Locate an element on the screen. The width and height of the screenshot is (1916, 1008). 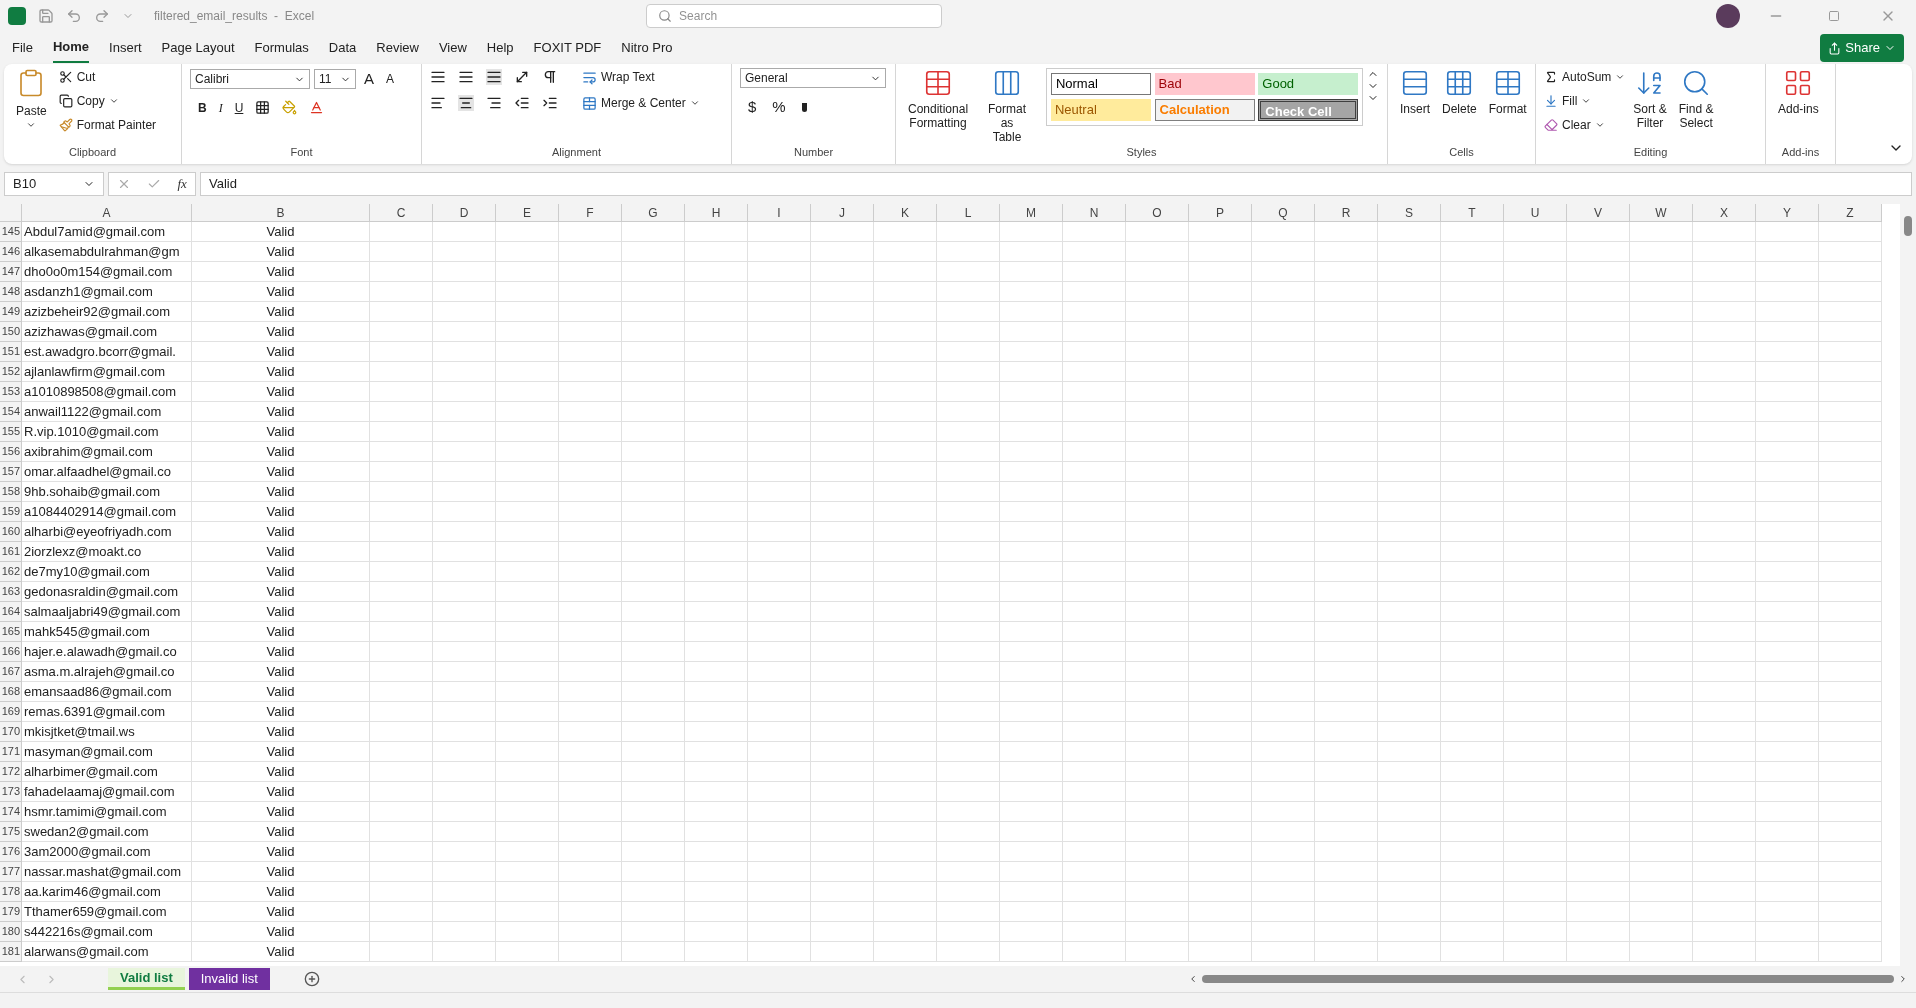
sheet-tab: Invalid list is located at coordinates (229, 979).